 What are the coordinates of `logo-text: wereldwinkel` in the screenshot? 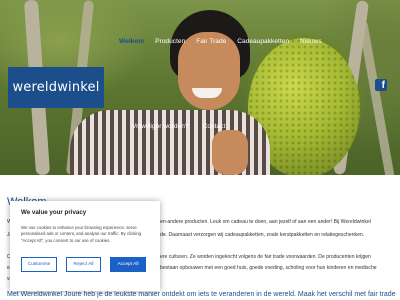 It's located at (56, 87).